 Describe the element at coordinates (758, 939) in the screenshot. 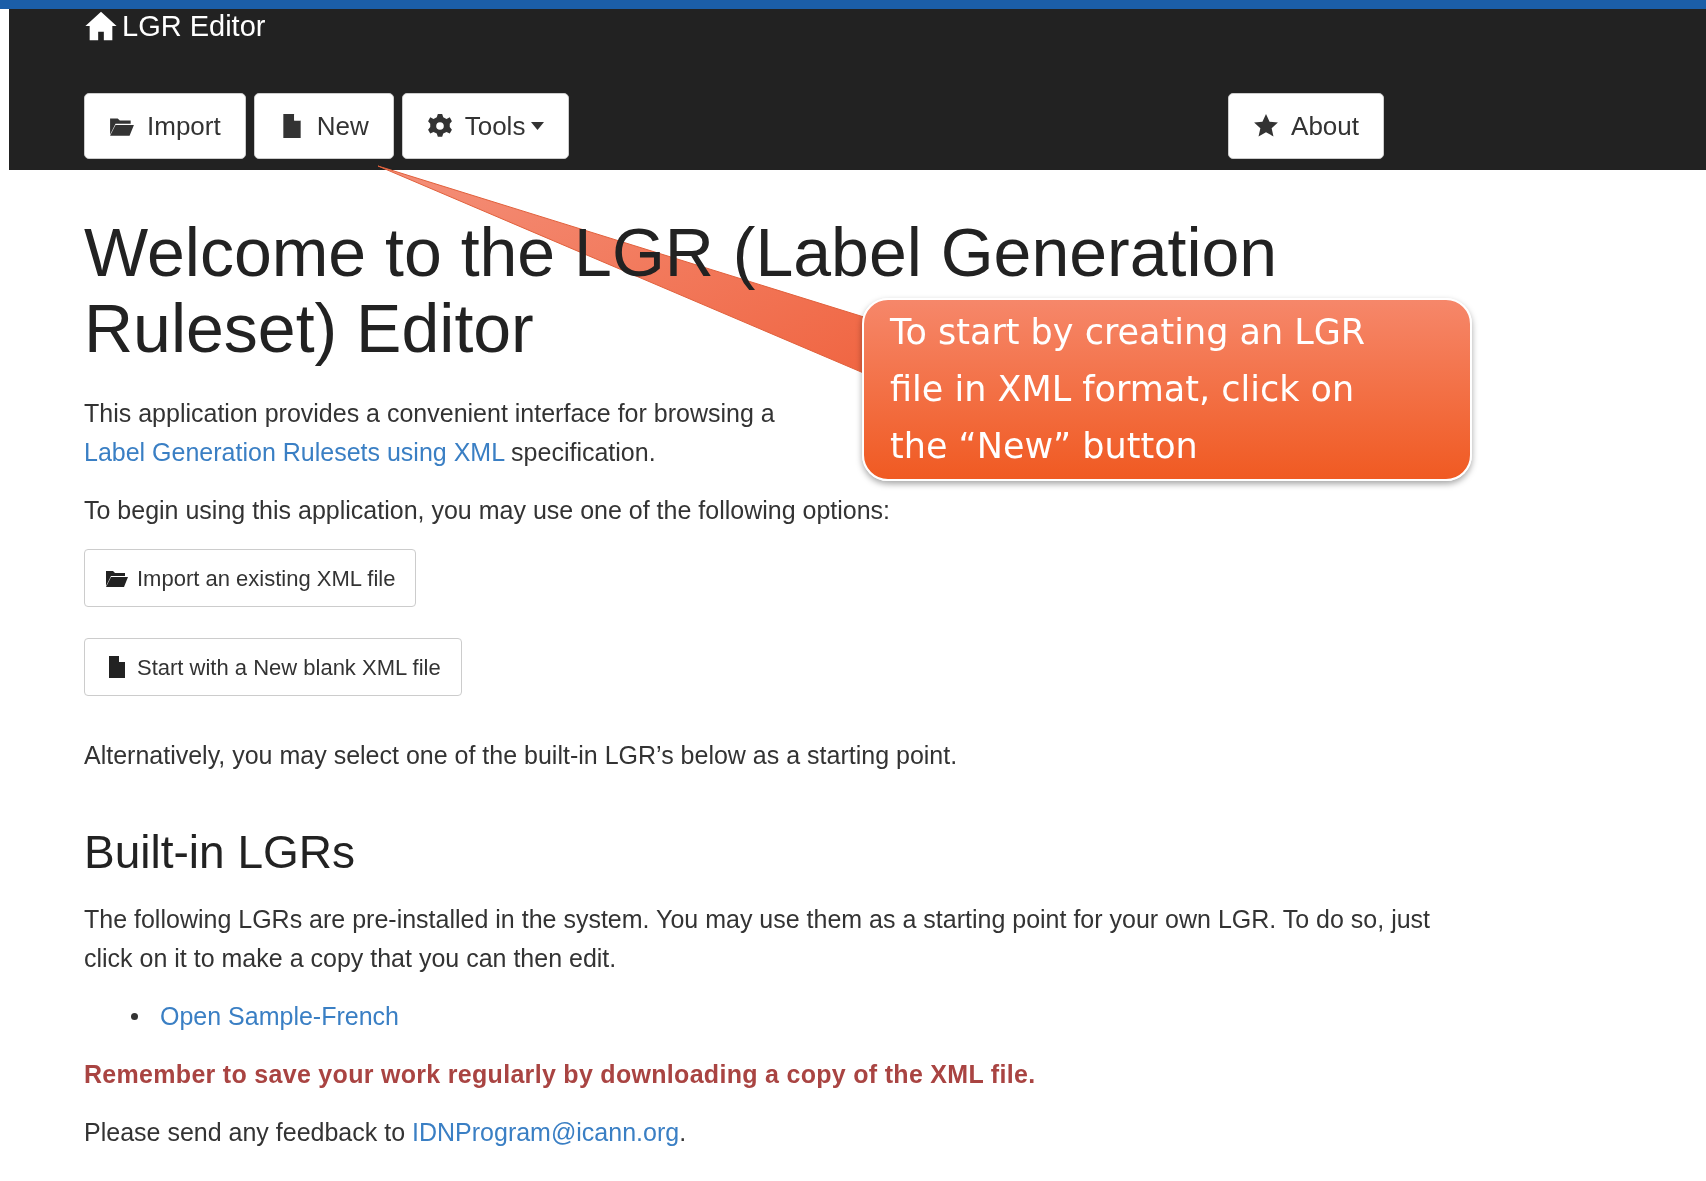

I see `builtin-description: The following LGRs are pre-installed in the system. You may use them as a starting point for your own LGR. To do so, just click on it to make a copy that you can then edit.` at that location.